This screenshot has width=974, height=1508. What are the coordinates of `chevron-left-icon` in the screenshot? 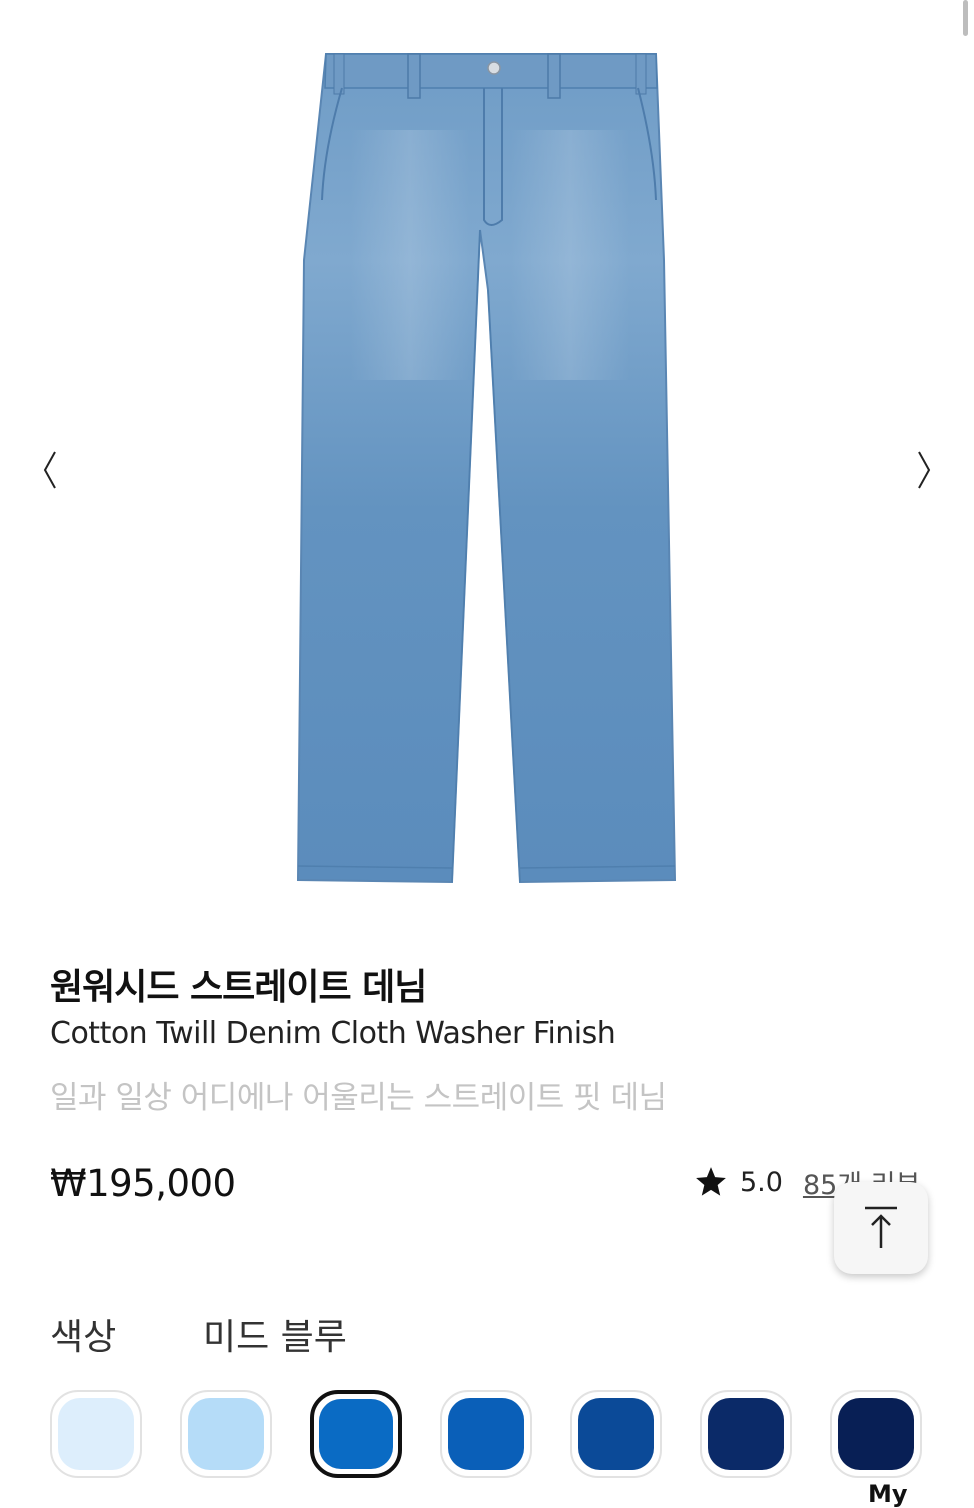 It's located at (49, 470).